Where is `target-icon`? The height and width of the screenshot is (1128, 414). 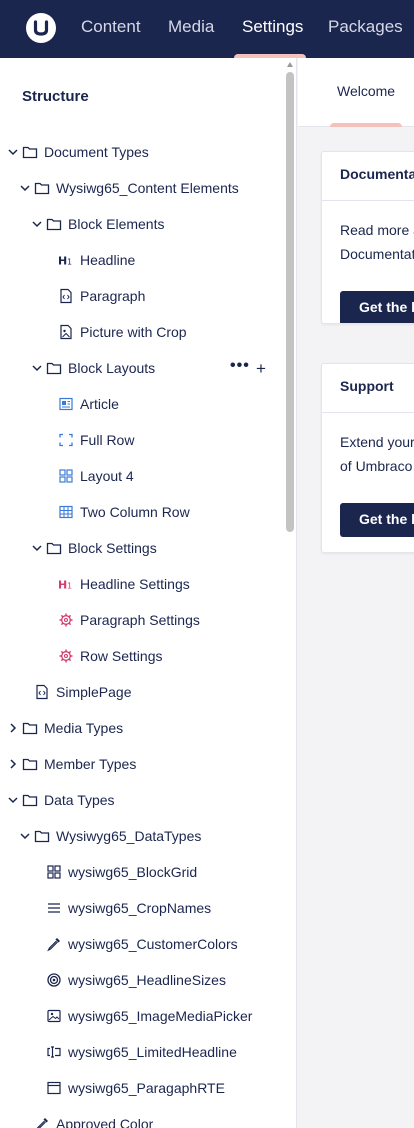
target-icon is located at coordinates (54, 980).